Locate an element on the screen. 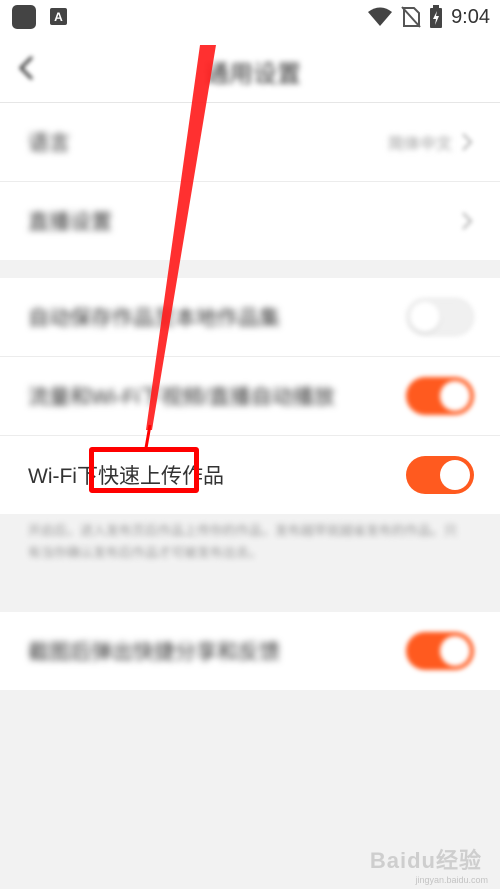  settings-group-share: 截图后弹出快捷分享和反馈 is located at coordinates (250, 651).